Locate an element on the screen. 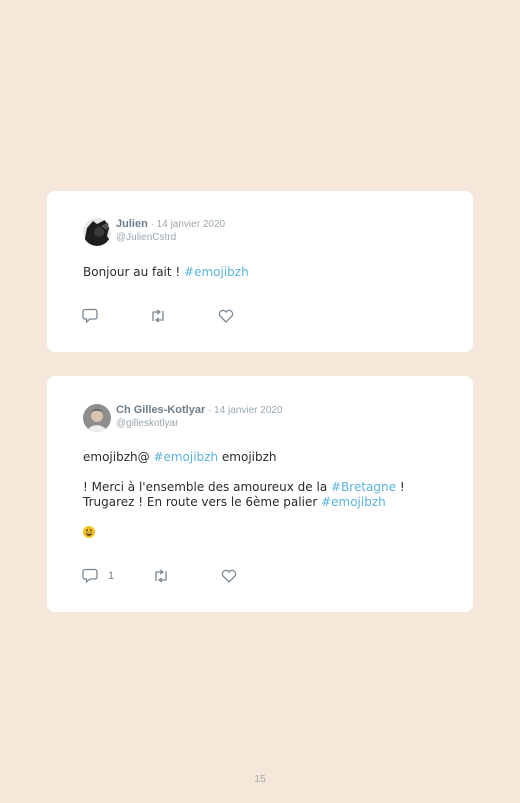 The width and height of the screenshot is (520, 803). grinning-face-emoji is located at coordinates (89, 531).